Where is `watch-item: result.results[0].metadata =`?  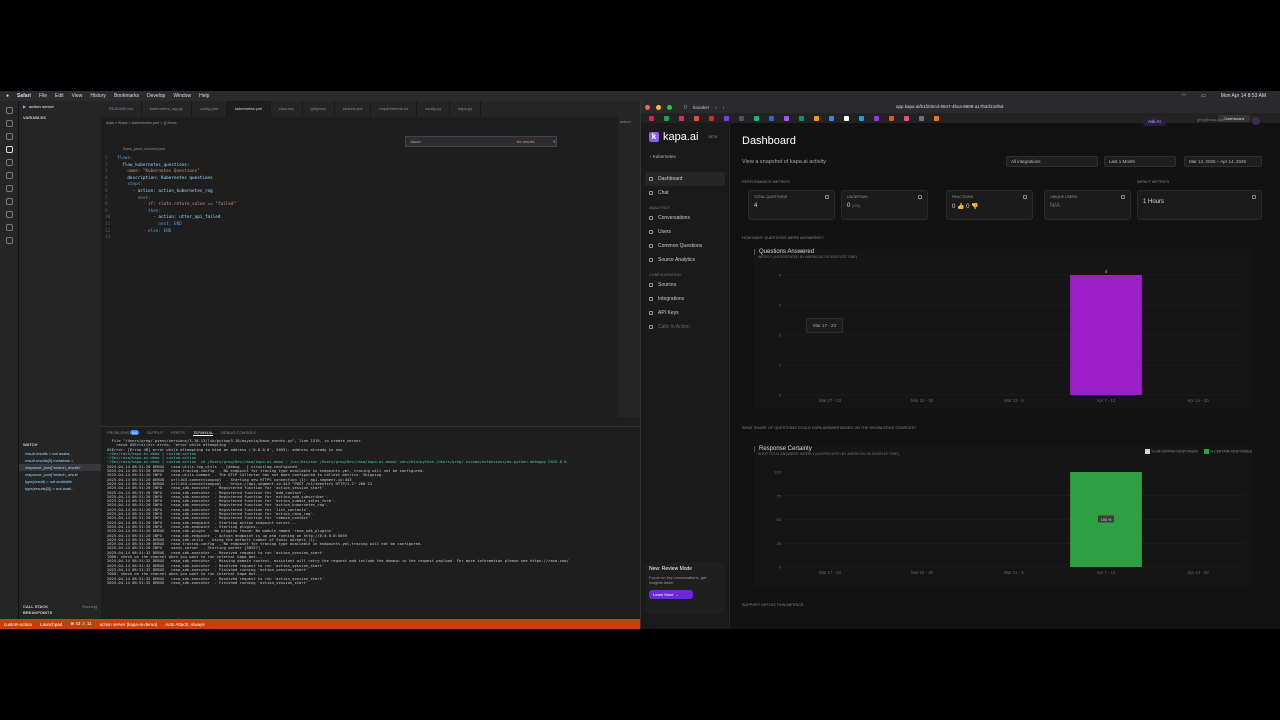 watch-item: result.results[0].metadata = is located at coordinates (60, 460).